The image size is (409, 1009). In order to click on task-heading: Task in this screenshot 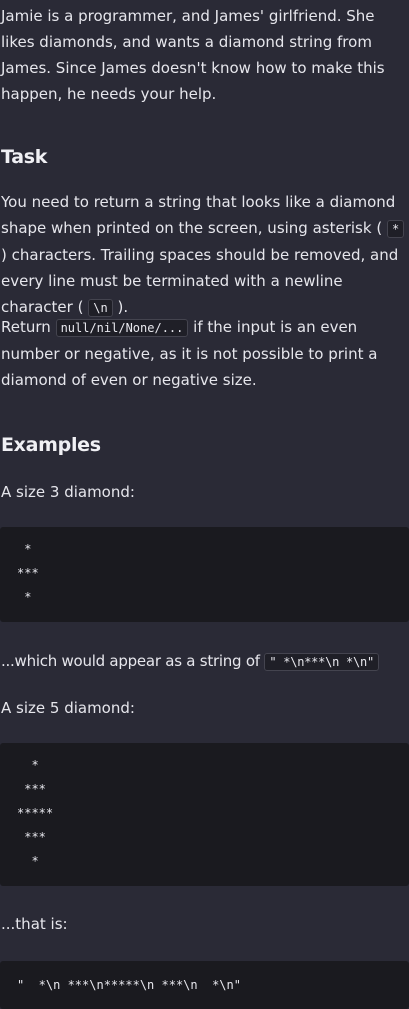, I will do `click(24, 157)`.